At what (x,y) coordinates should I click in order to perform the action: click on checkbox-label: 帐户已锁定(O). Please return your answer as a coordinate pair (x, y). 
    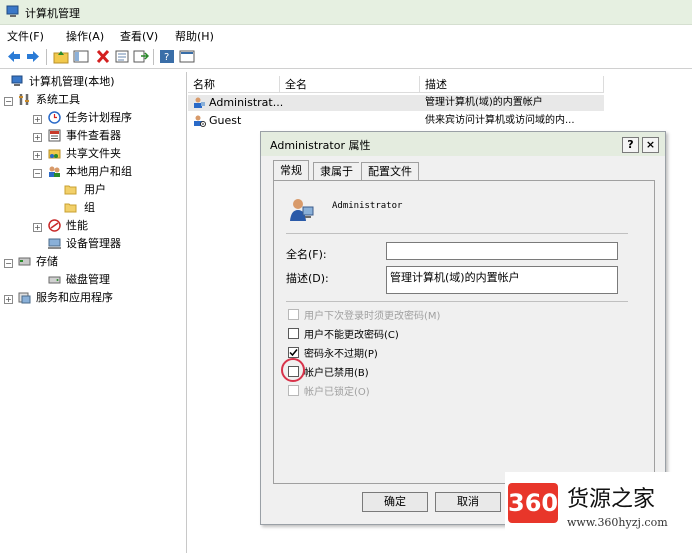
    Looking at the image, I should click on (337, 392).